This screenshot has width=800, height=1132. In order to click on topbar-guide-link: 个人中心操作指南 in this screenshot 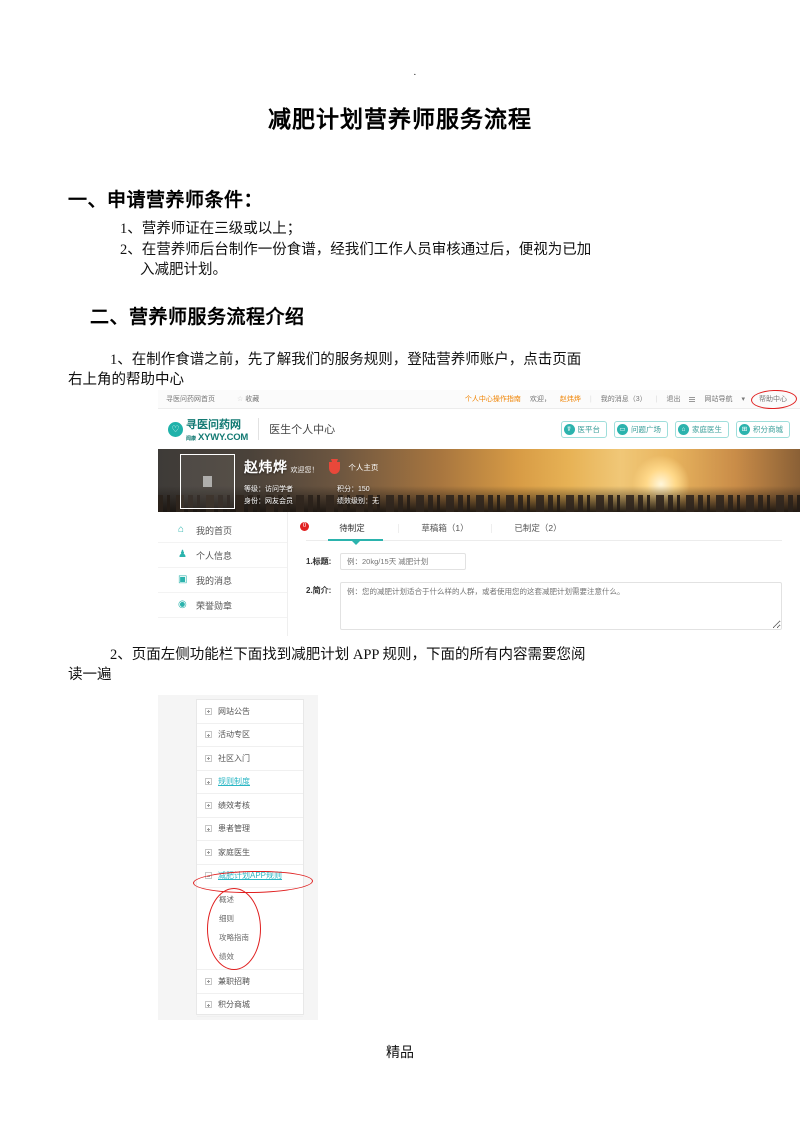, I will do `click(493, 399)`.